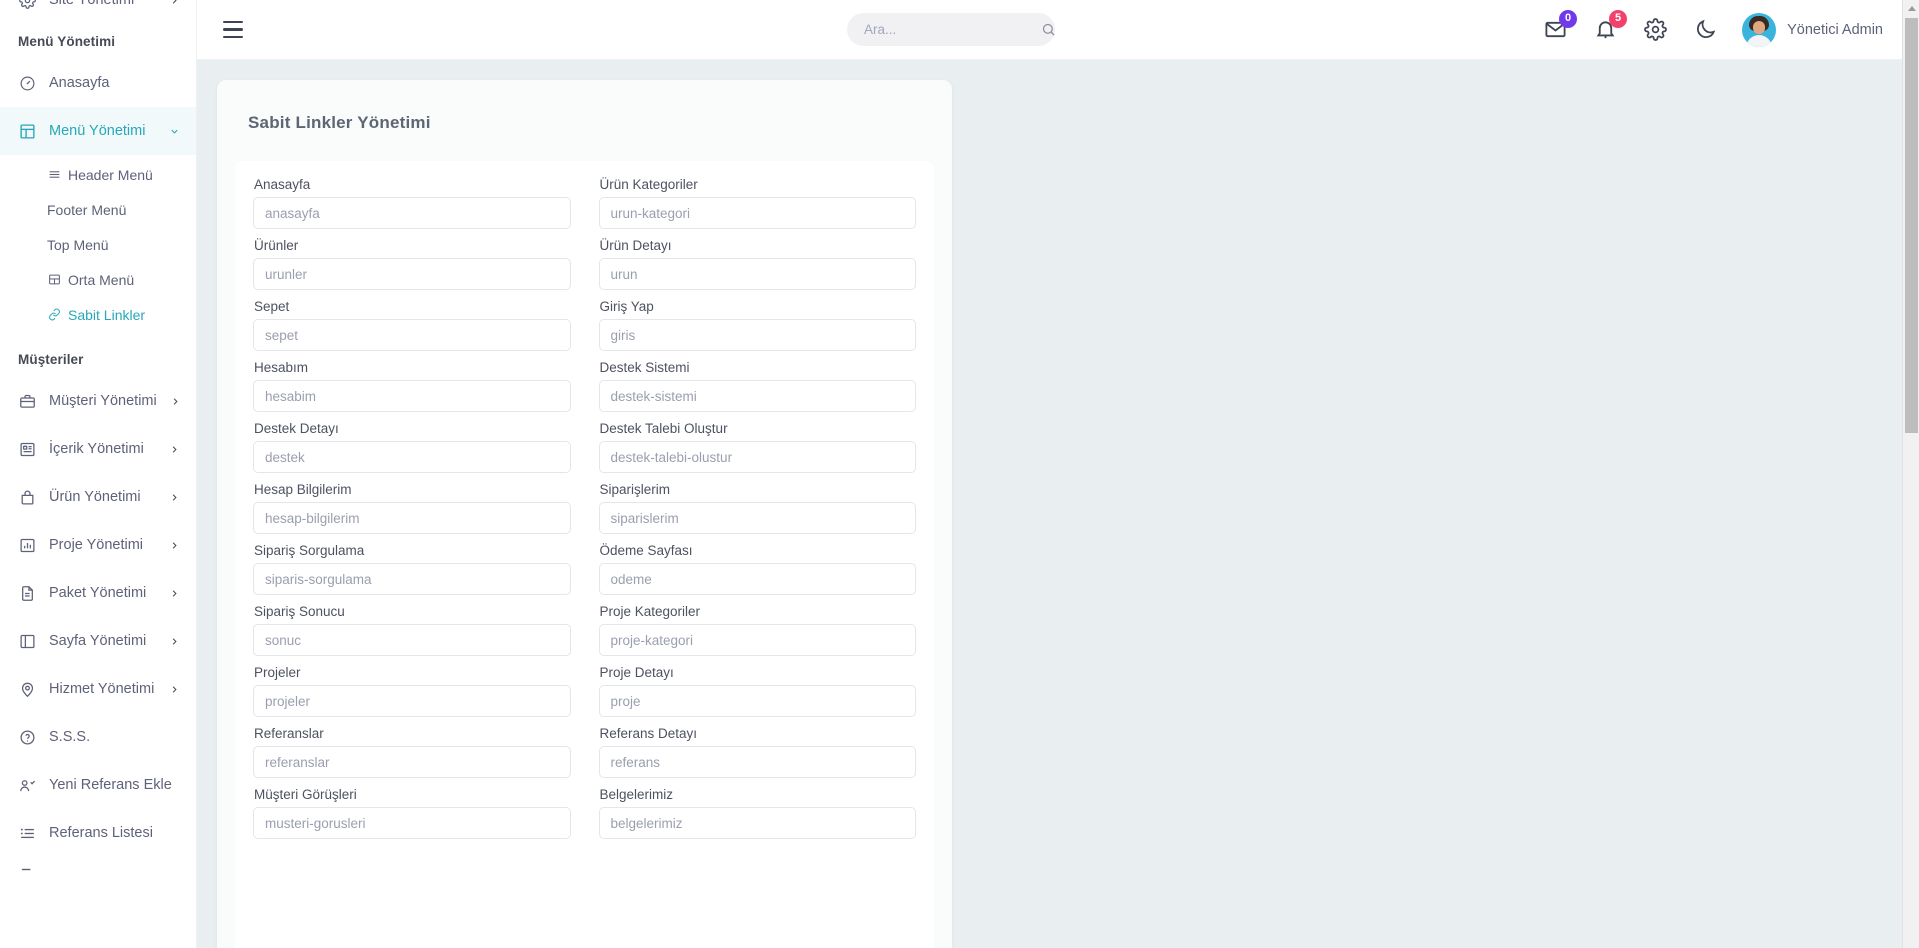  I want to click on dashboard-icon, so click(27, 83).